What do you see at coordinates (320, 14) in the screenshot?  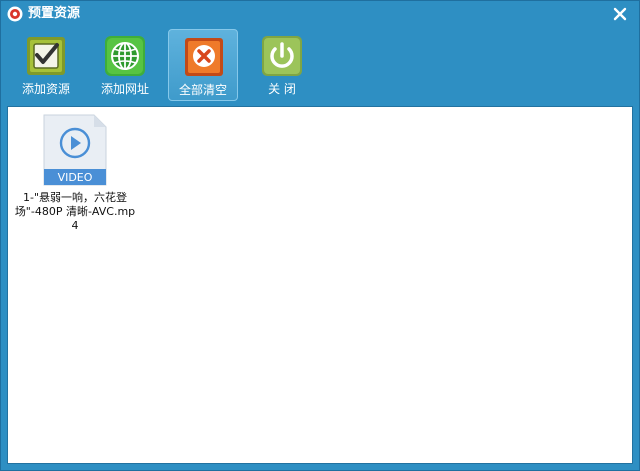 I see `title-bar: 预置资源` at bounding box center [320, 14].